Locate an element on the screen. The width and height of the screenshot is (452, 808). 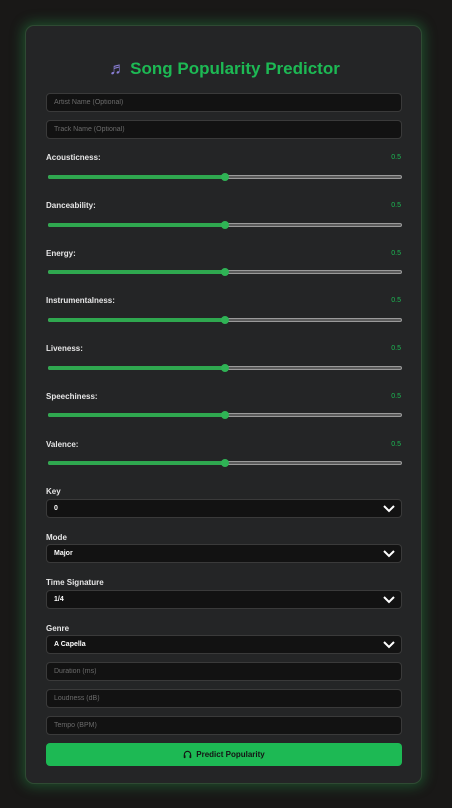
speechiness-value: 0.5 is located at coordinates (396, 396).